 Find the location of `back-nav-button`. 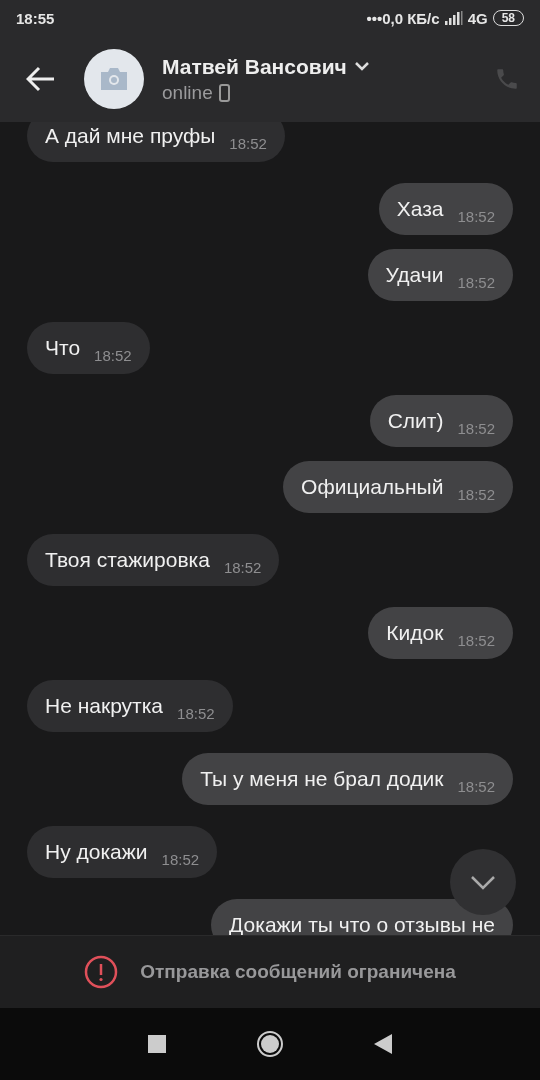

back-nav-button is located at coordinates (383, 1044).